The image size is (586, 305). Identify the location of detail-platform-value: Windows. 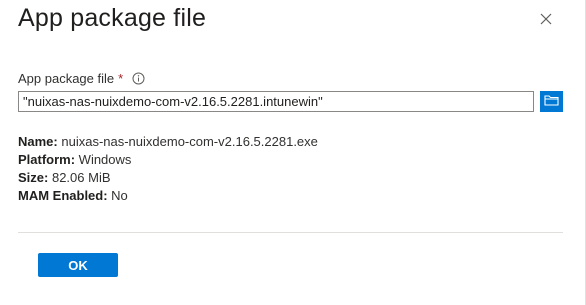
(105, 159).